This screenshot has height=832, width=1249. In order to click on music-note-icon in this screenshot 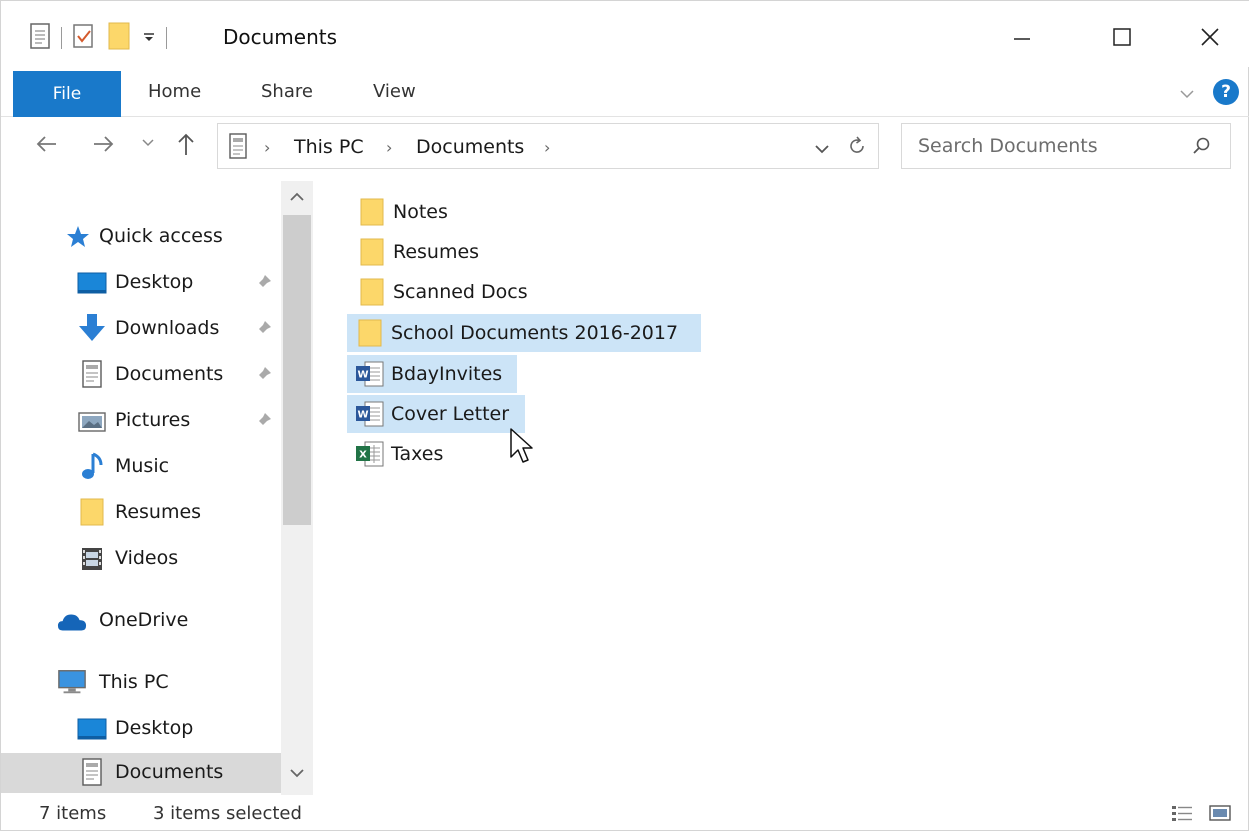, I will do `click(92, 466)`.